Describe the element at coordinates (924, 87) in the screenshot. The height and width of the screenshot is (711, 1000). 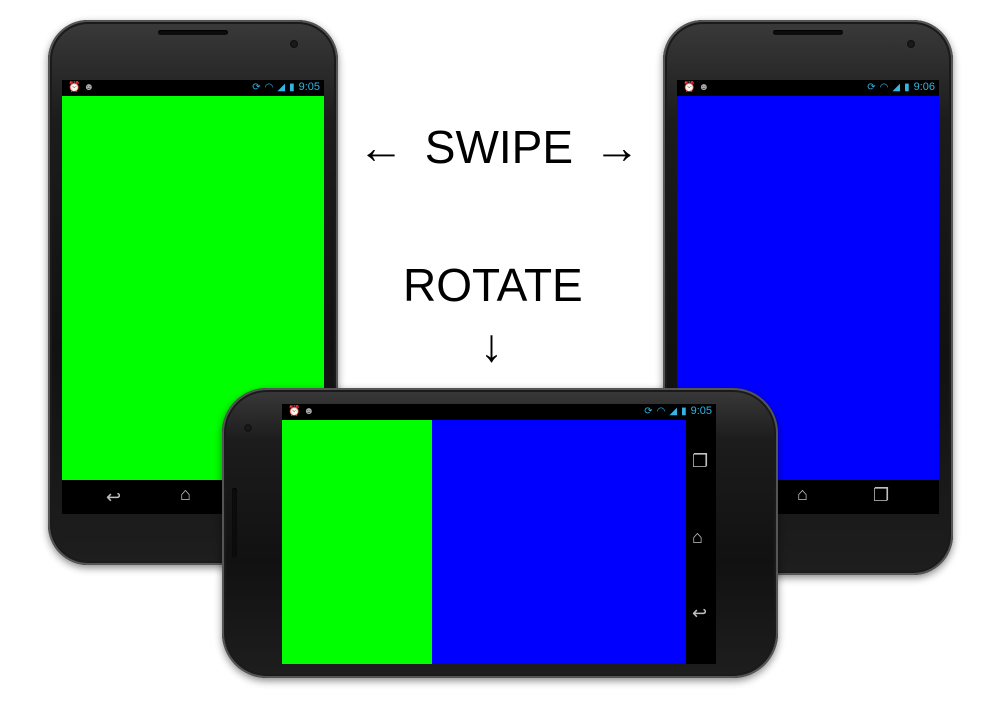
I see `status-time: 9:06` at that location.